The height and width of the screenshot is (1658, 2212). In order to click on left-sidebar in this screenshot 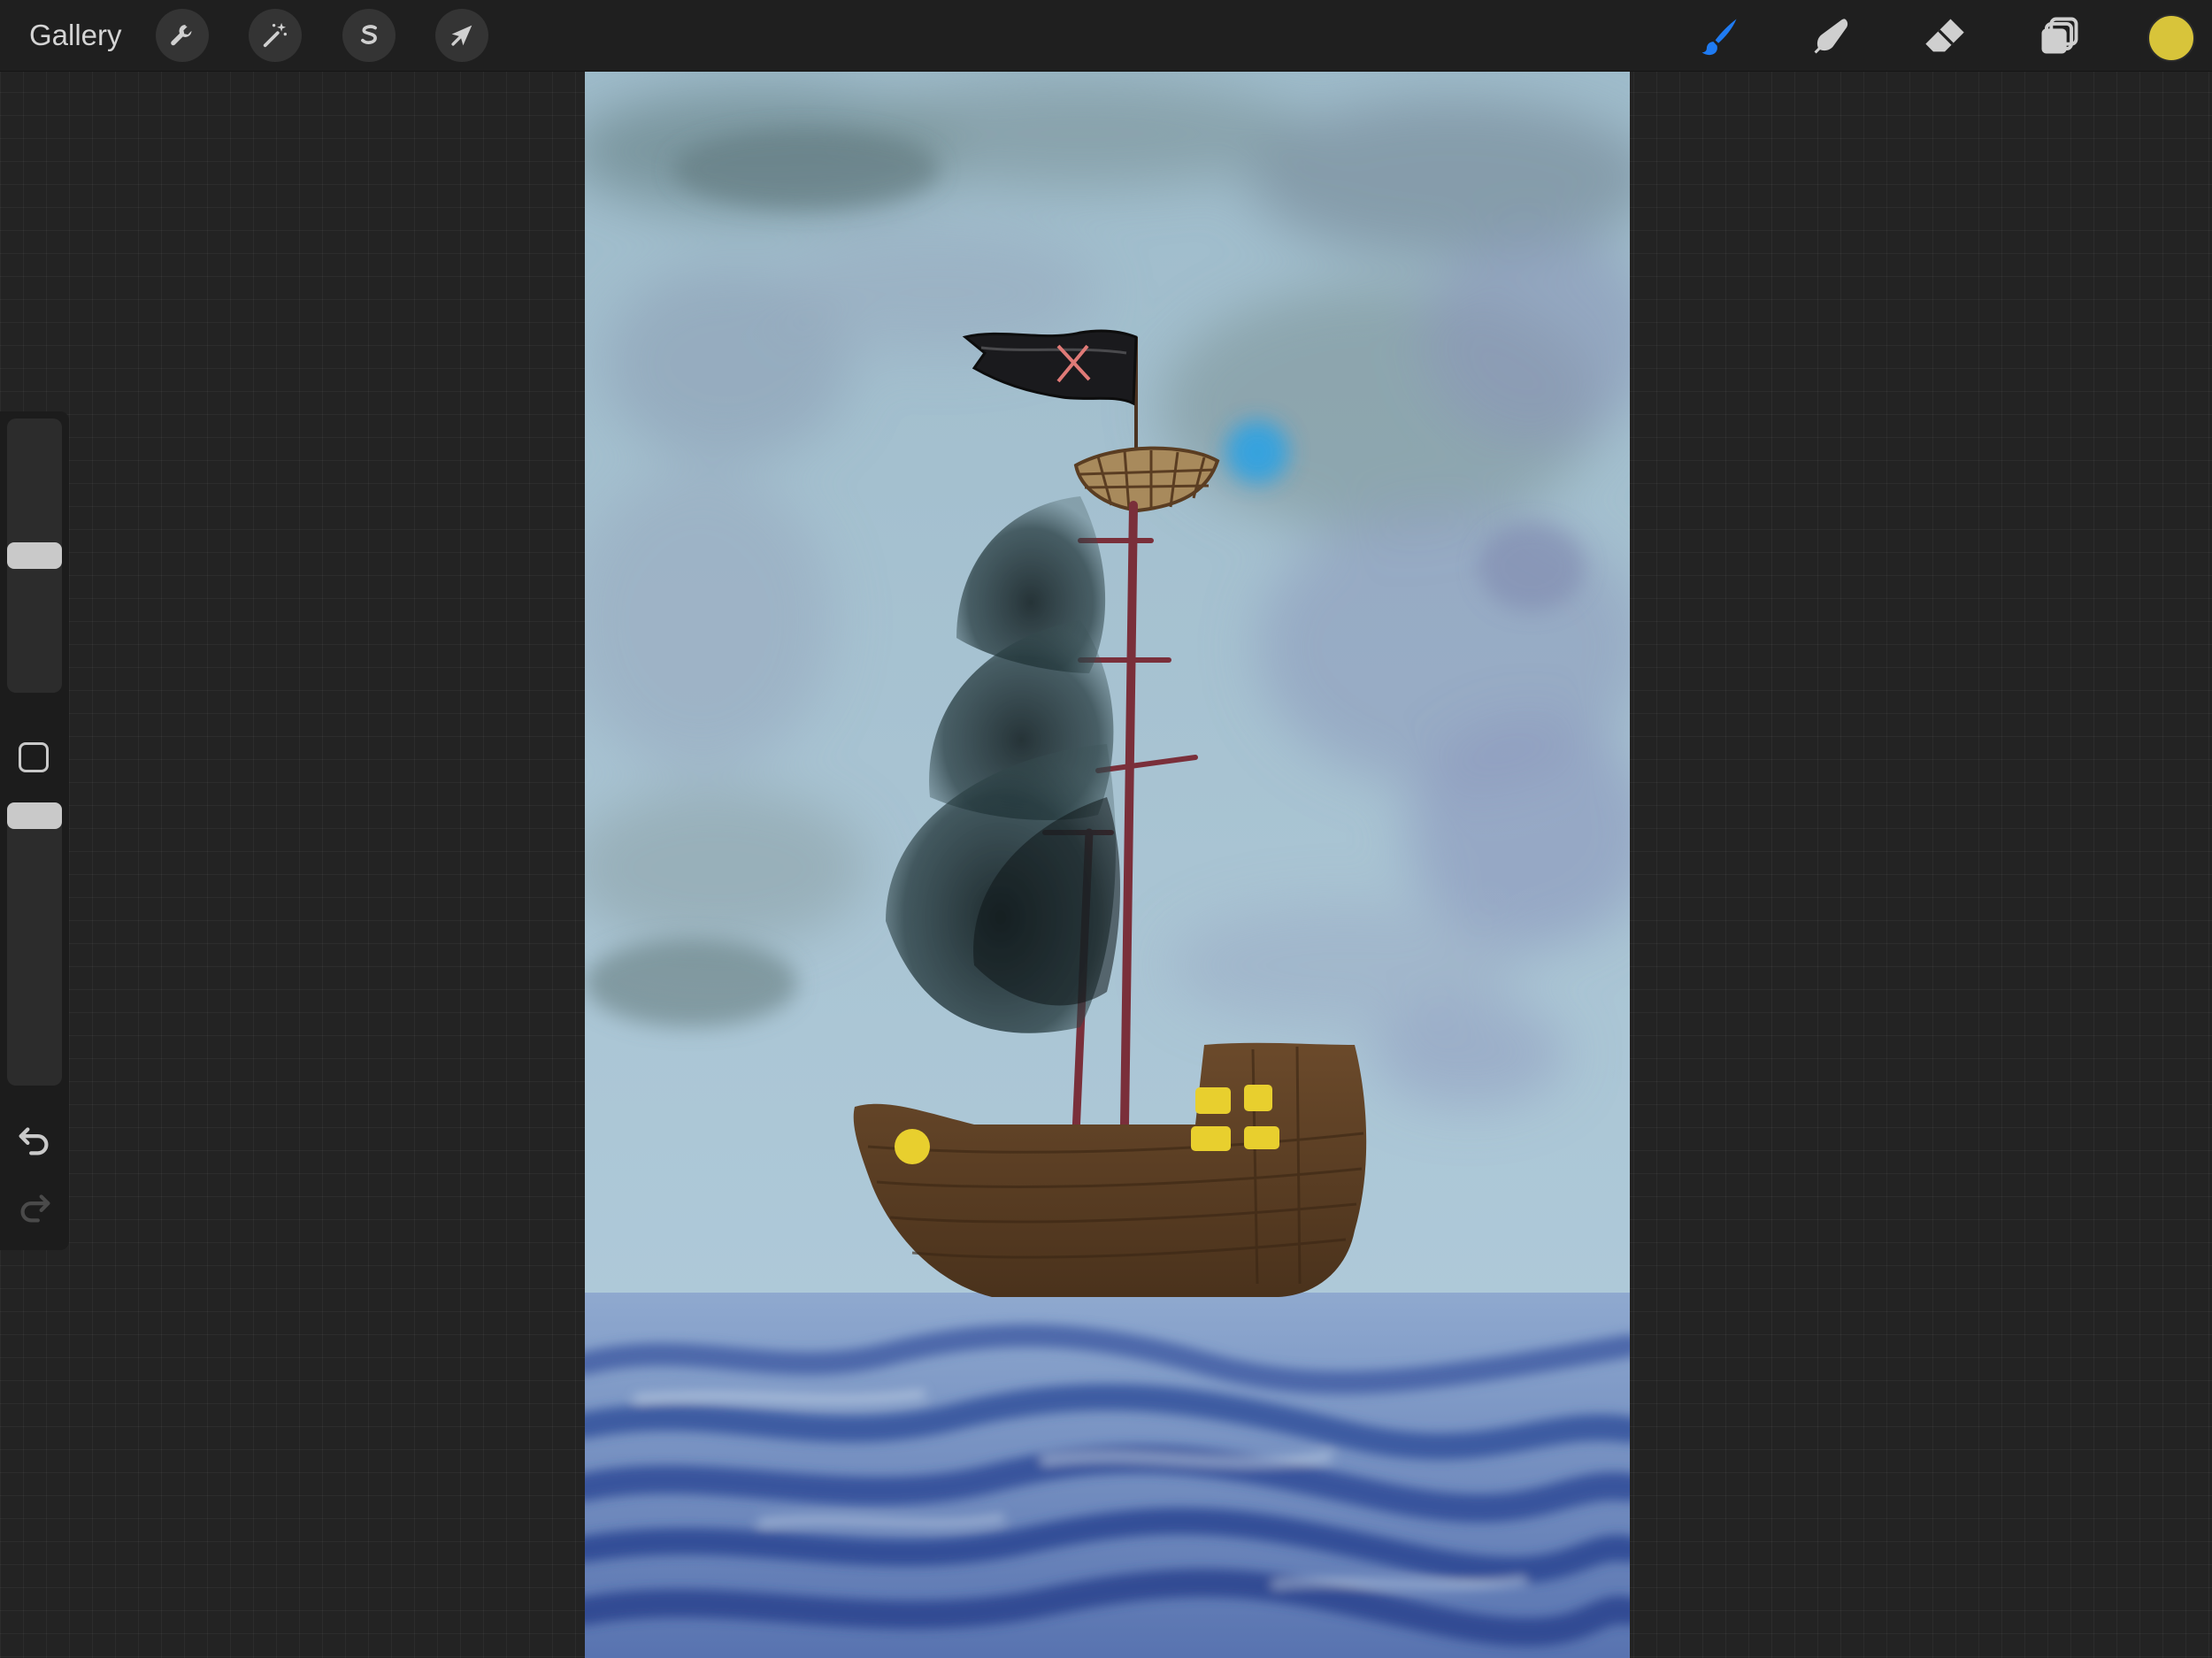, I will do `click(34, 831)`.